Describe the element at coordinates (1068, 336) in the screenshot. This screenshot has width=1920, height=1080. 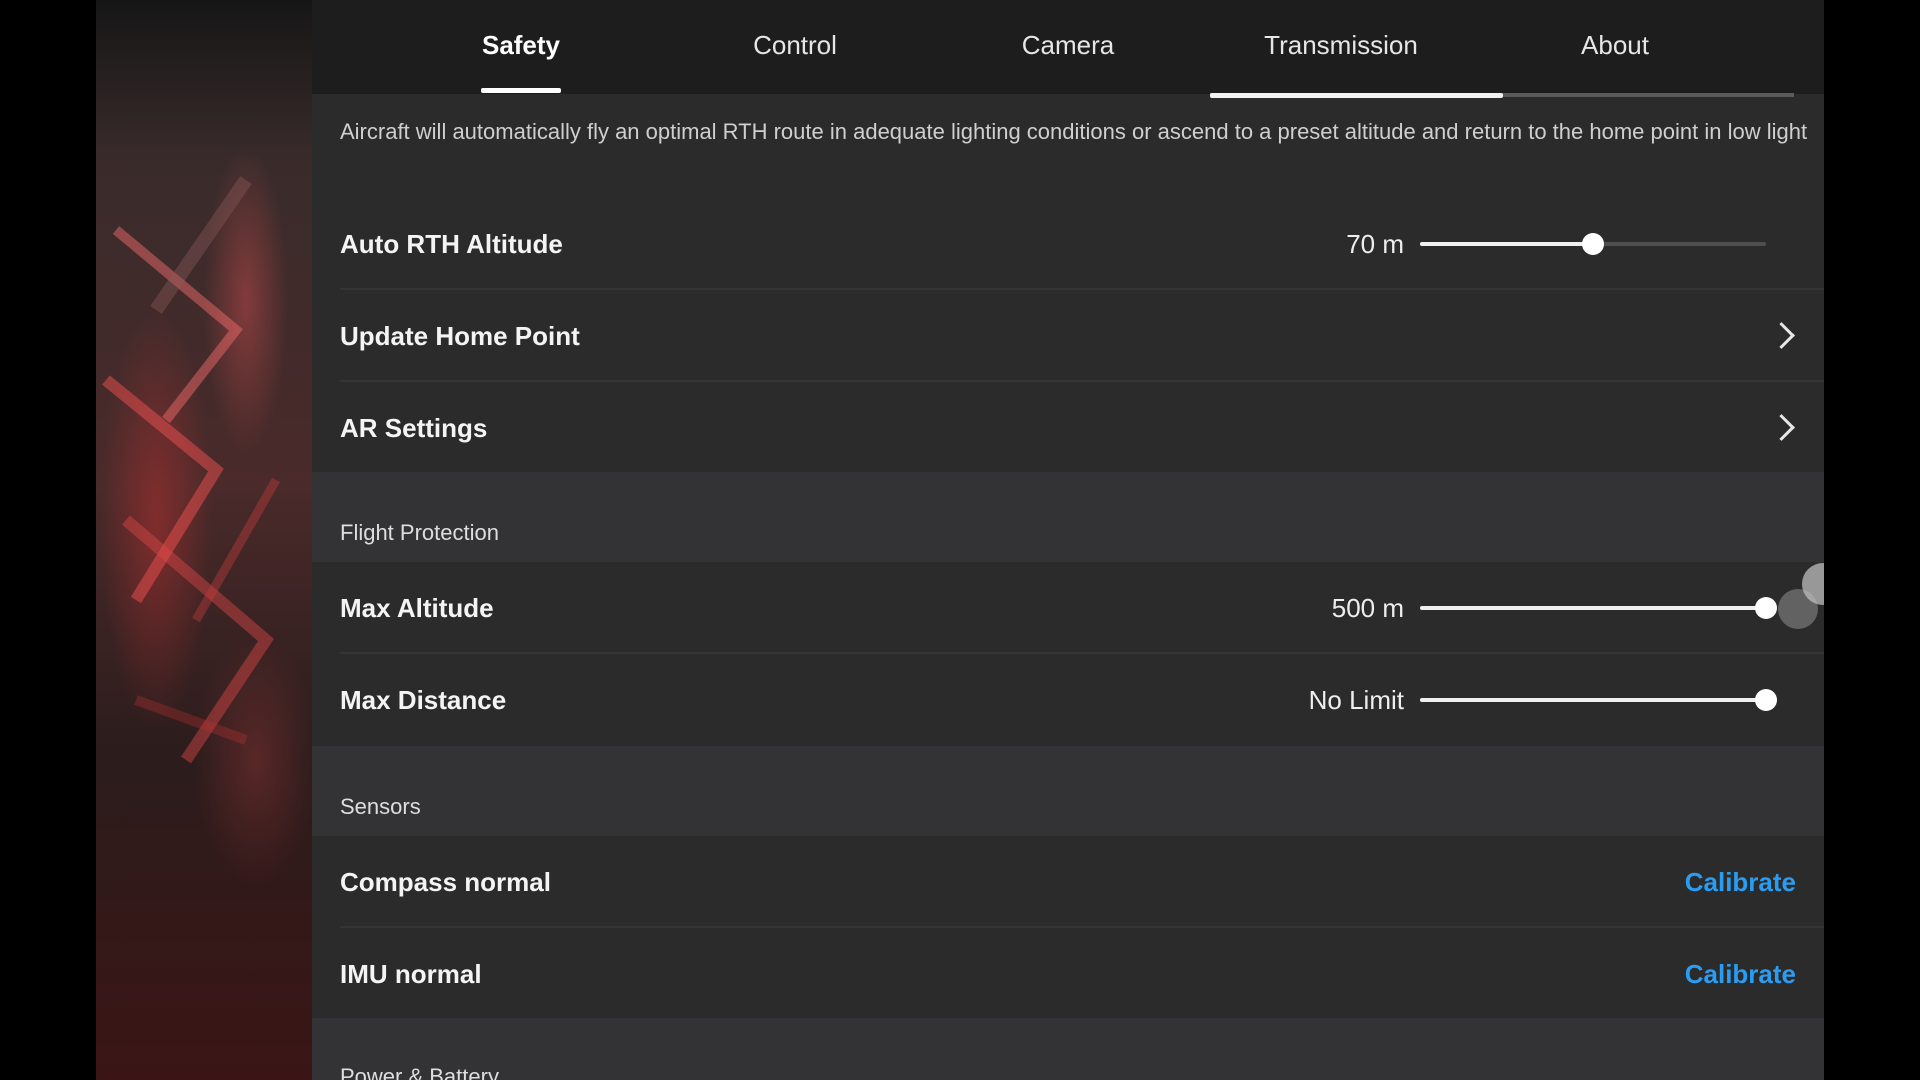
I see `update-home-point-row: Update Home Point` at that location.